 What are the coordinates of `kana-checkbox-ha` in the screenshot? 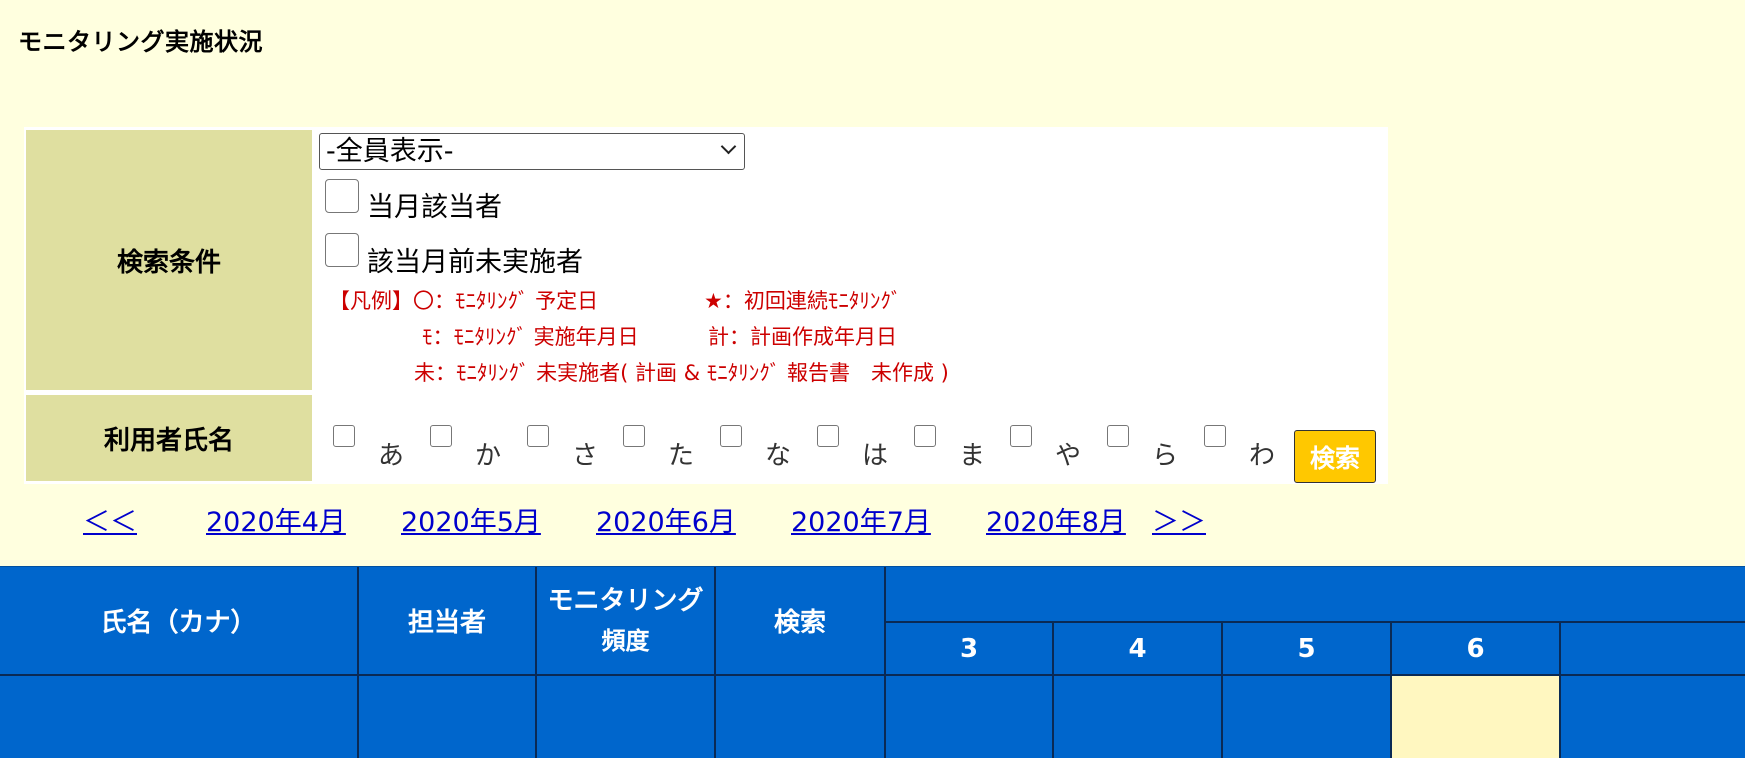 It's located at (828, 436).